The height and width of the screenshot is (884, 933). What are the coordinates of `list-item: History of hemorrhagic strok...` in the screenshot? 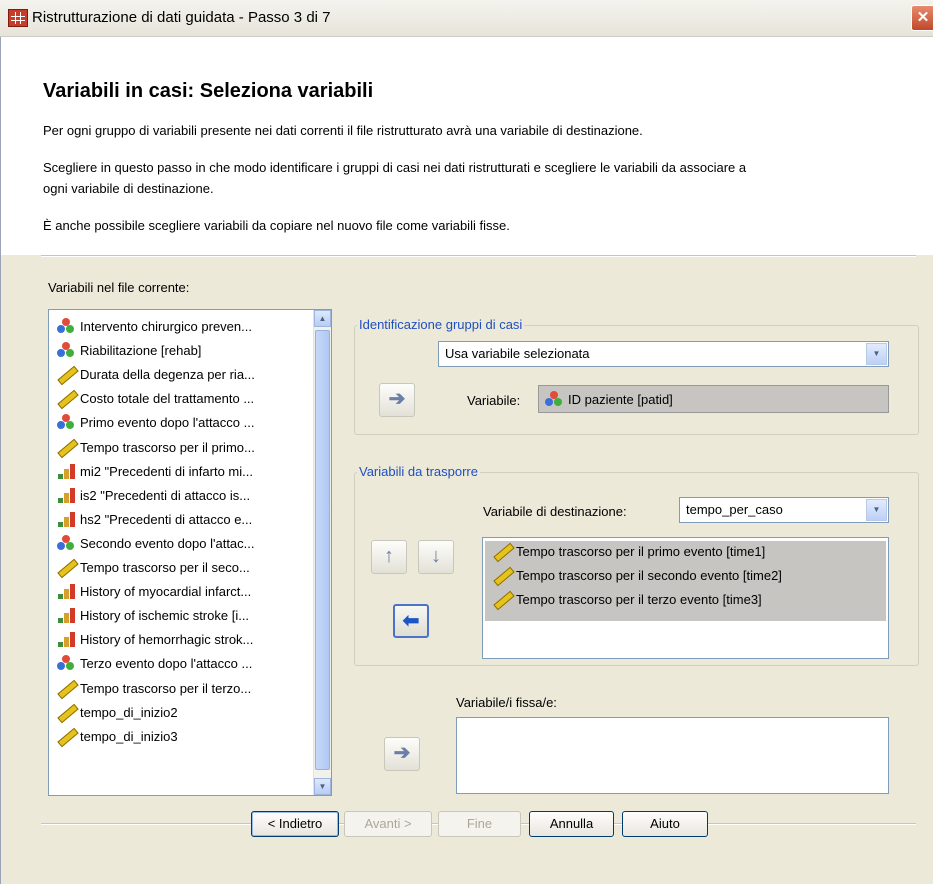 It's located at (155, 640).